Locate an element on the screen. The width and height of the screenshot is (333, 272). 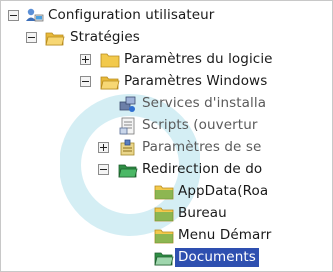
tree-item-parametres-logiciel: Paramètres du logicie is located at coordinates (166, 60).